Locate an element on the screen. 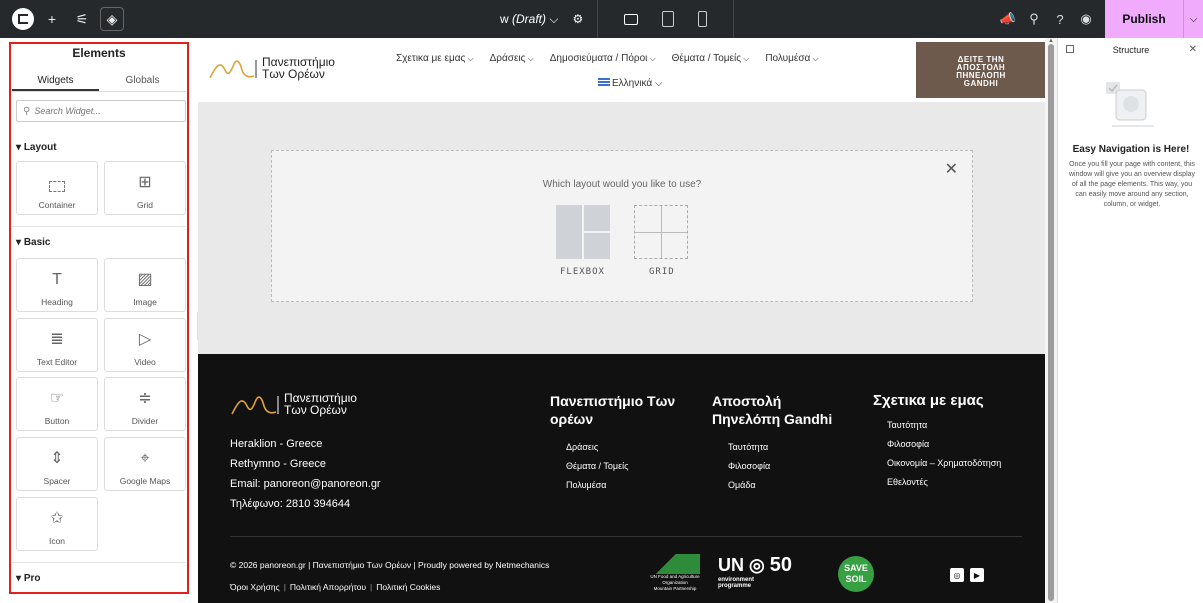 Image resolution: width=1203 pixels, height=603 pixels. widget-image: ▨ Image is located at coordinates (145, 285).